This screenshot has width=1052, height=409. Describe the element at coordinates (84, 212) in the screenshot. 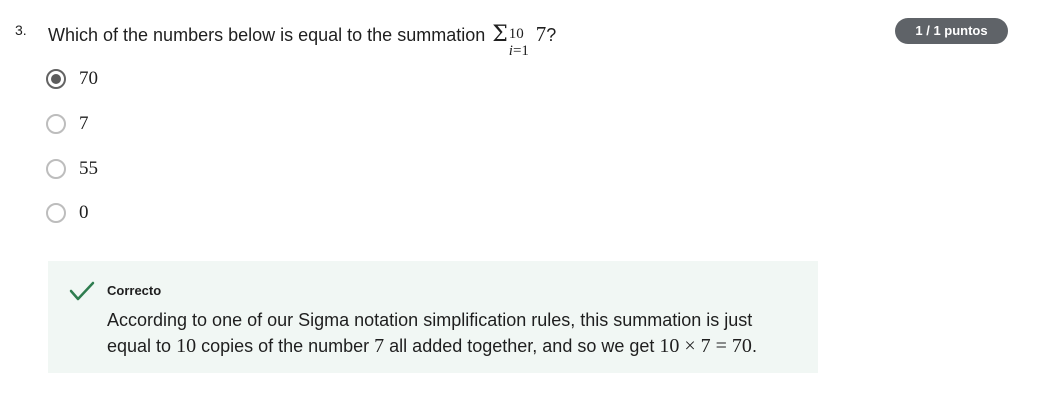

I see `option-label: 0` at that location.